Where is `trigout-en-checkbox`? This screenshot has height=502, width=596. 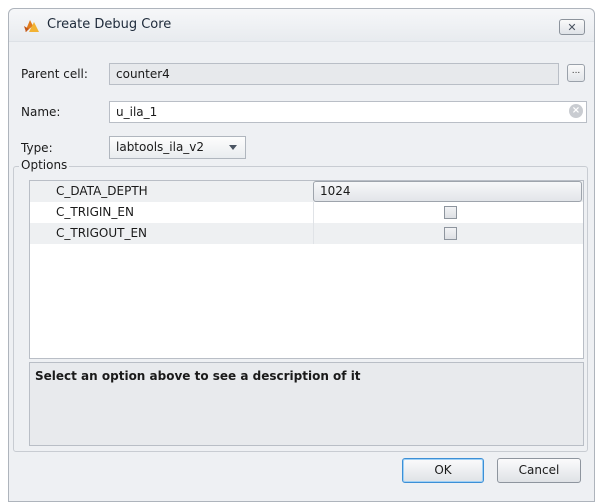
trigout-en-checkbox is located at coordinates (450, 233).